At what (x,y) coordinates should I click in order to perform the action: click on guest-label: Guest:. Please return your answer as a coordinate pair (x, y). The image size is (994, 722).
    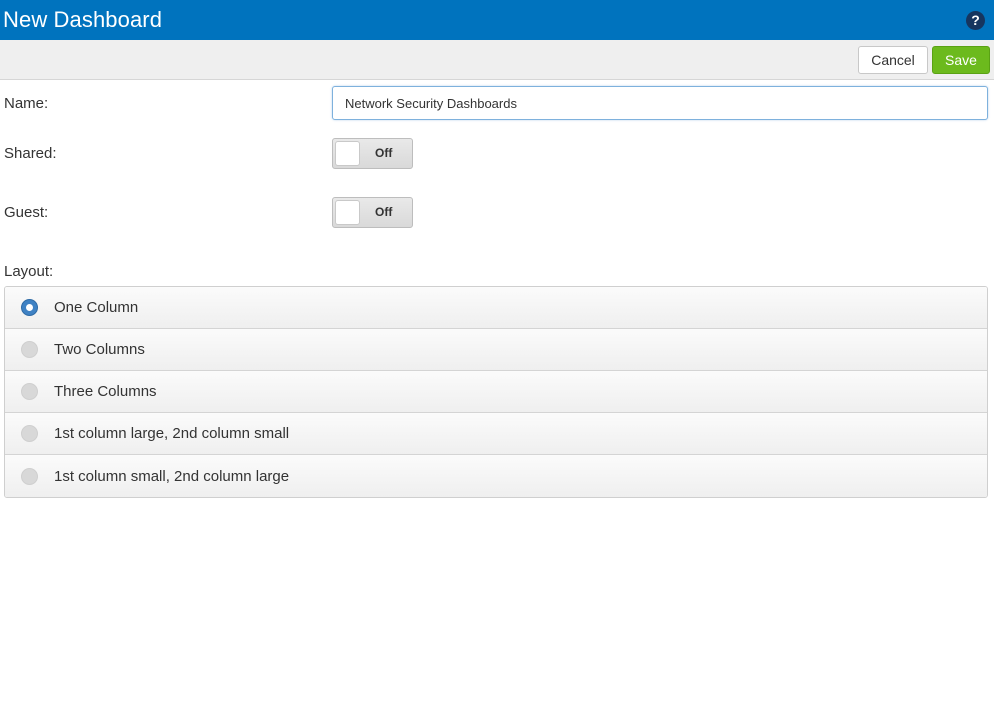
    Looking at the image, I should click on (26, 212).